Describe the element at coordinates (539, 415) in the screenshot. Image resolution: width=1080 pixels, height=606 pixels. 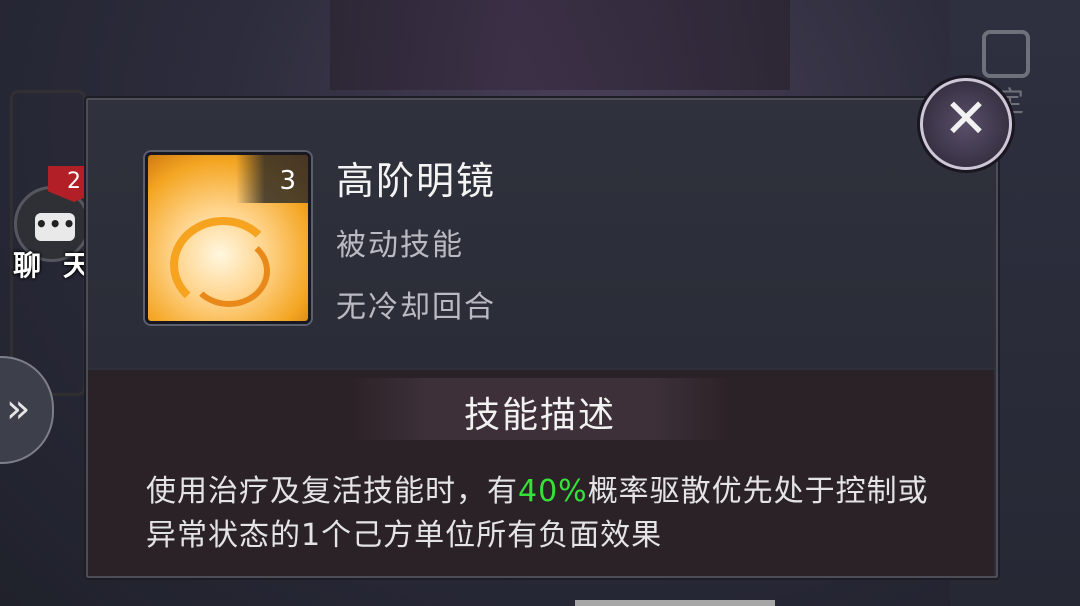
I see `description-title: 技能描述` at that location.